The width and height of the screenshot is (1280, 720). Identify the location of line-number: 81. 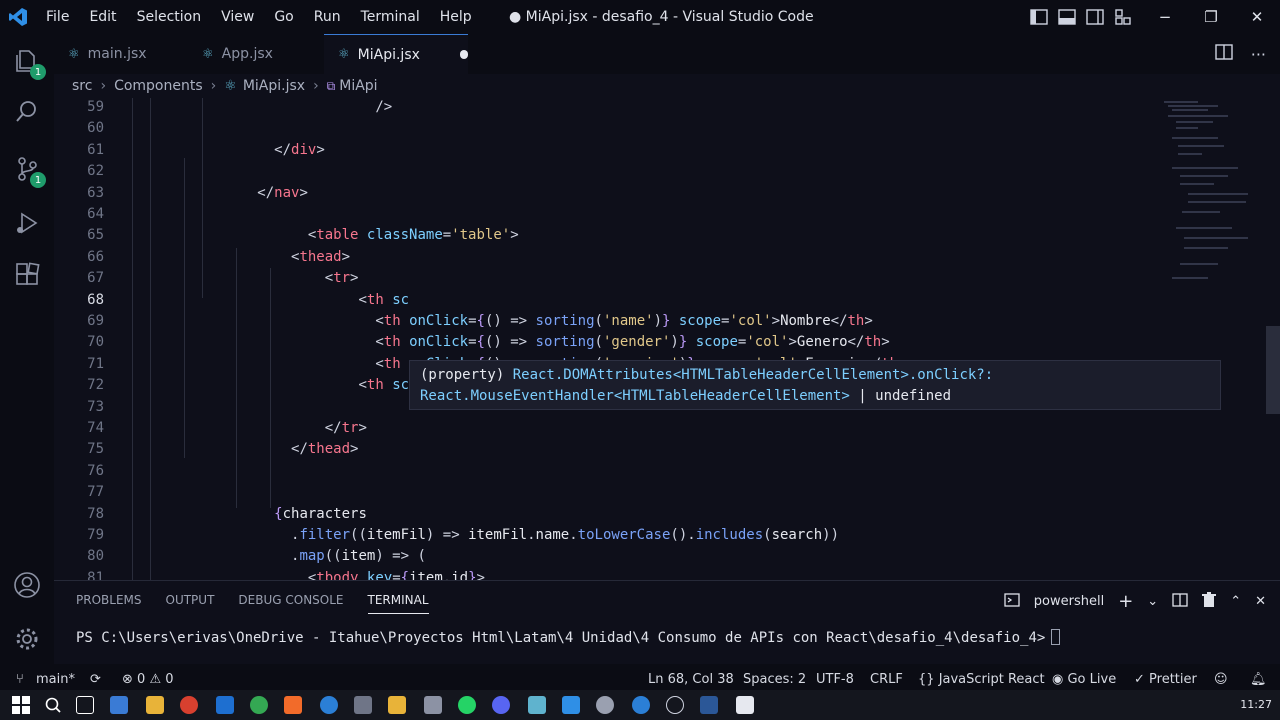
(95, 574).